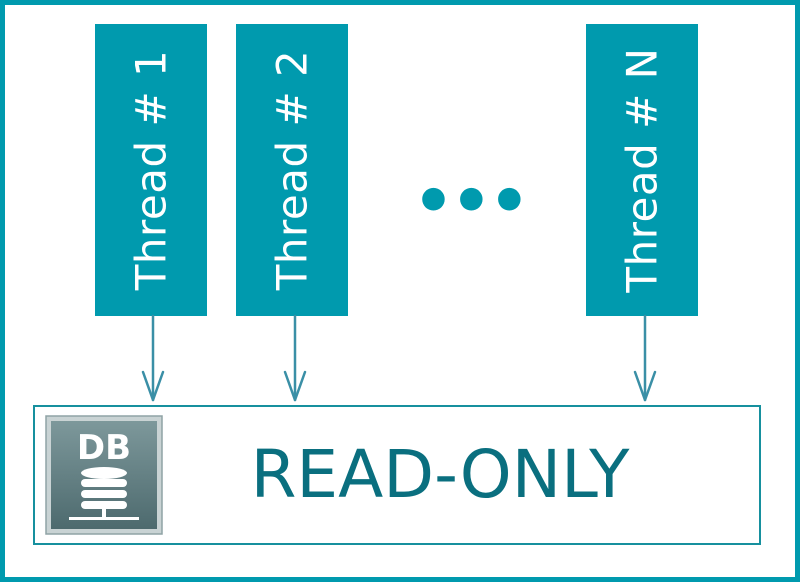 The image size is (800, 582). What do you see at coordinates (104, 448) in the screenshot?
I see `database-icon-text: DB` at bounding box center [104, 448].